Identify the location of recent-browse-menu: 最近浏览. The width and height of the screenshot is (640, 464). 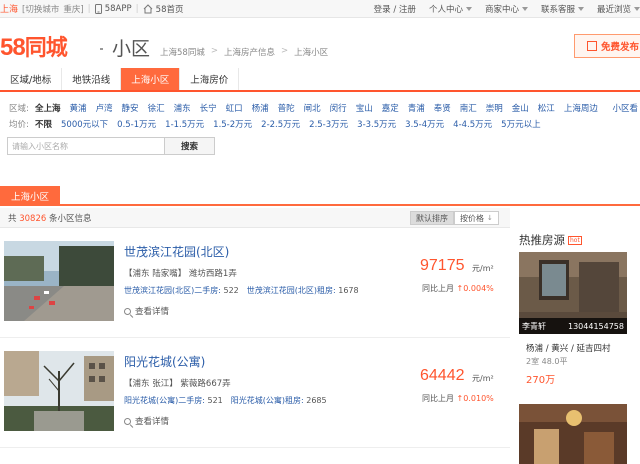
(618, 9).